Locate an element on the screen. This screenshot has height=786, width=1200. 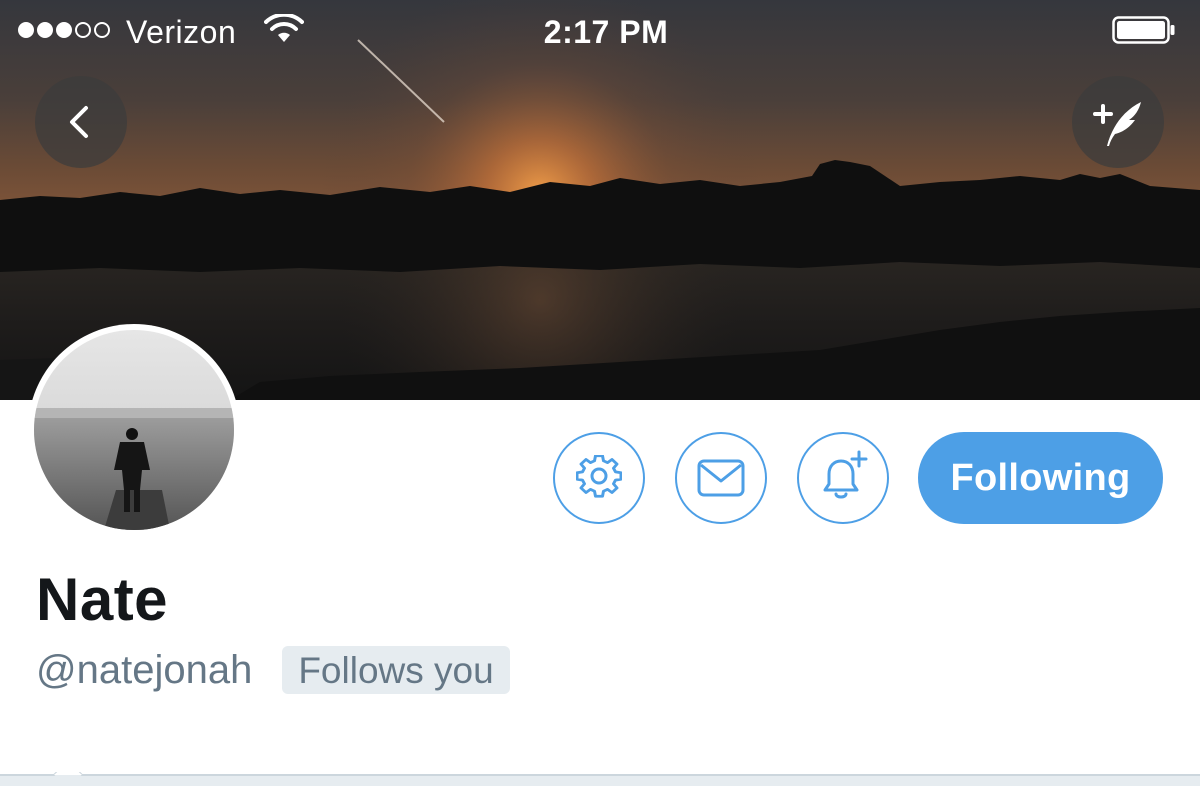
compose-tweet-feather-icon is located at coordinates (1117, 124).